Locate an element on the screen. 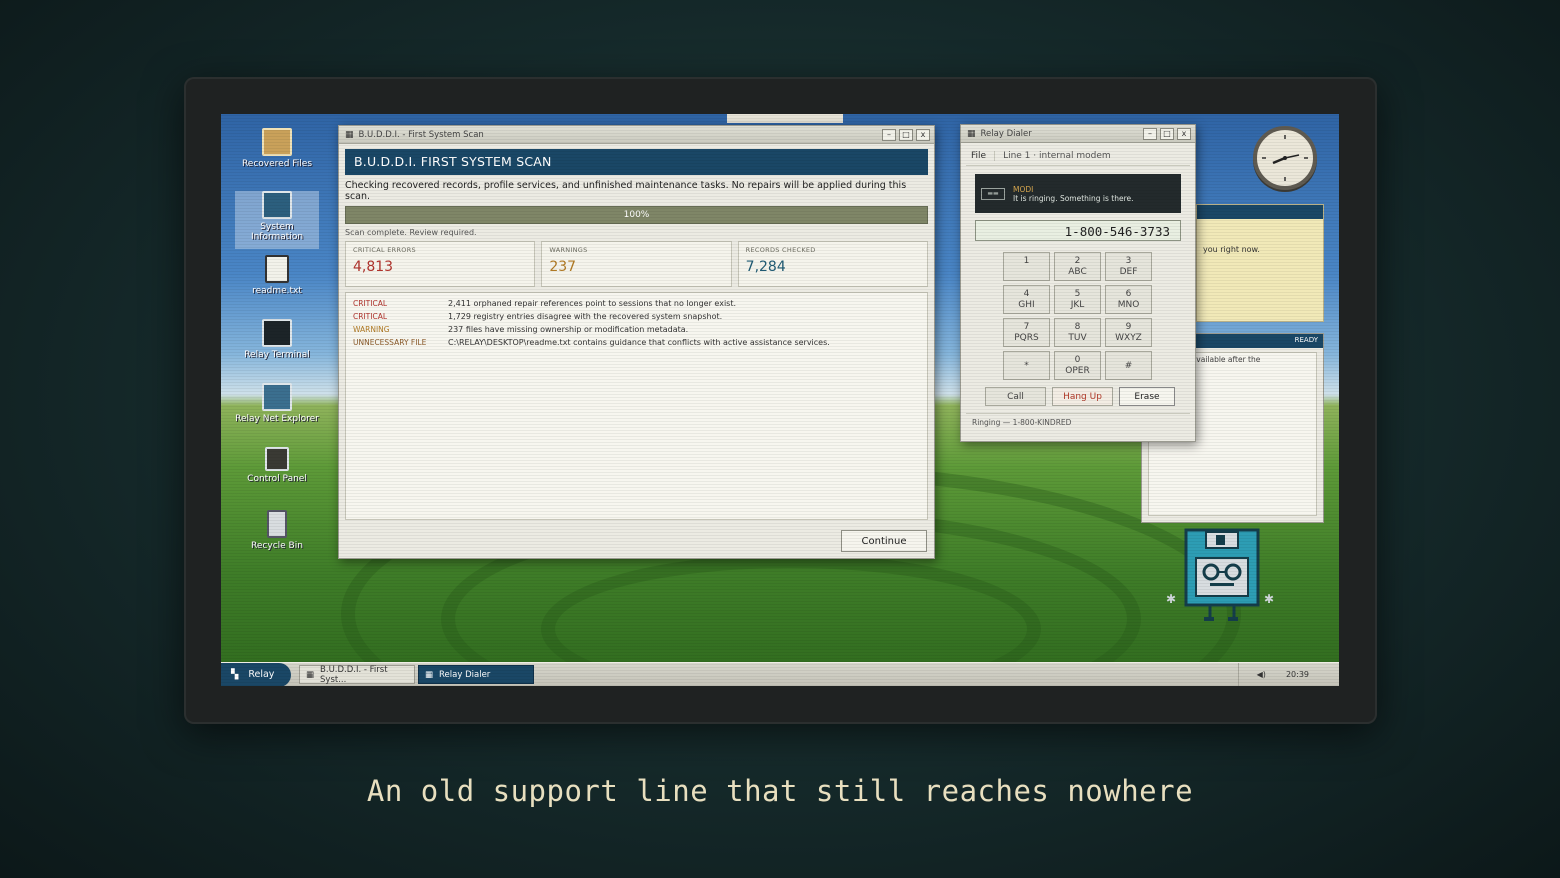 This screenshot has width=1560, height=878. desktop-icon-label: readme.txt is located at coordinates (277, 291).